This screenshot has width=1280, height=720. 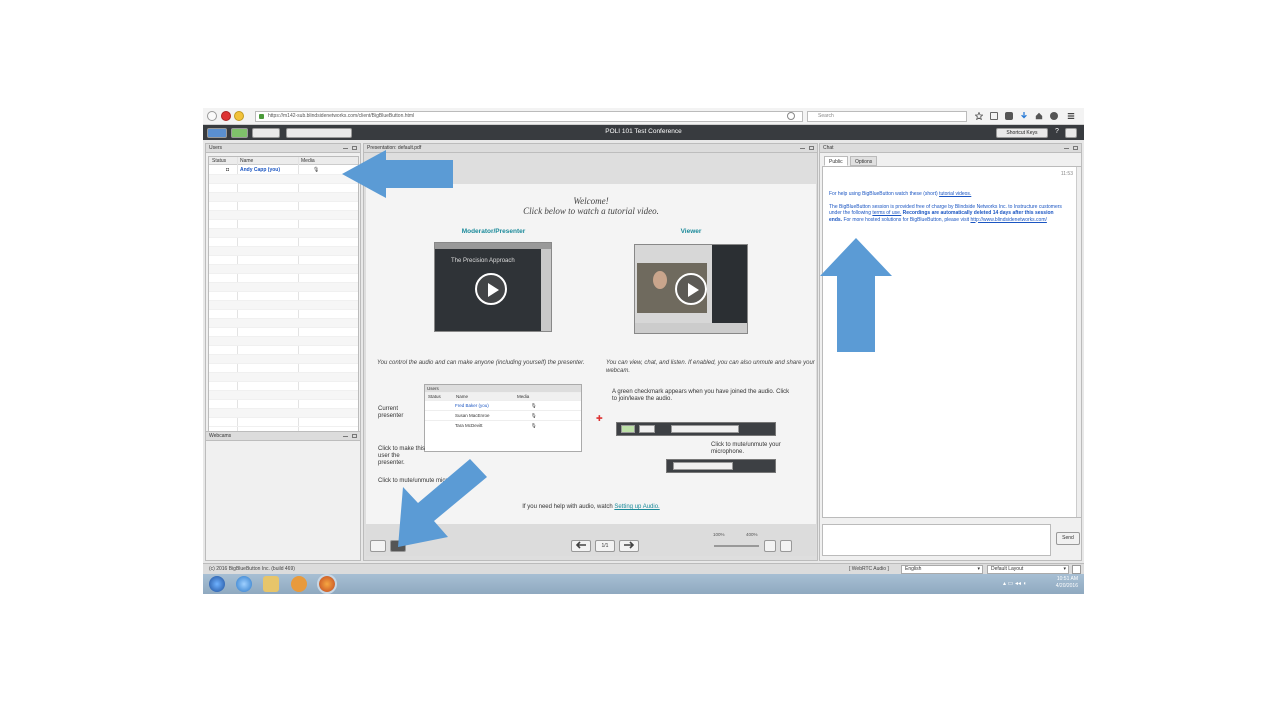 I want to click on app-toolbar: POLI 101 Test Conference Shortcut Keys ?, so click(x=643, y=132).